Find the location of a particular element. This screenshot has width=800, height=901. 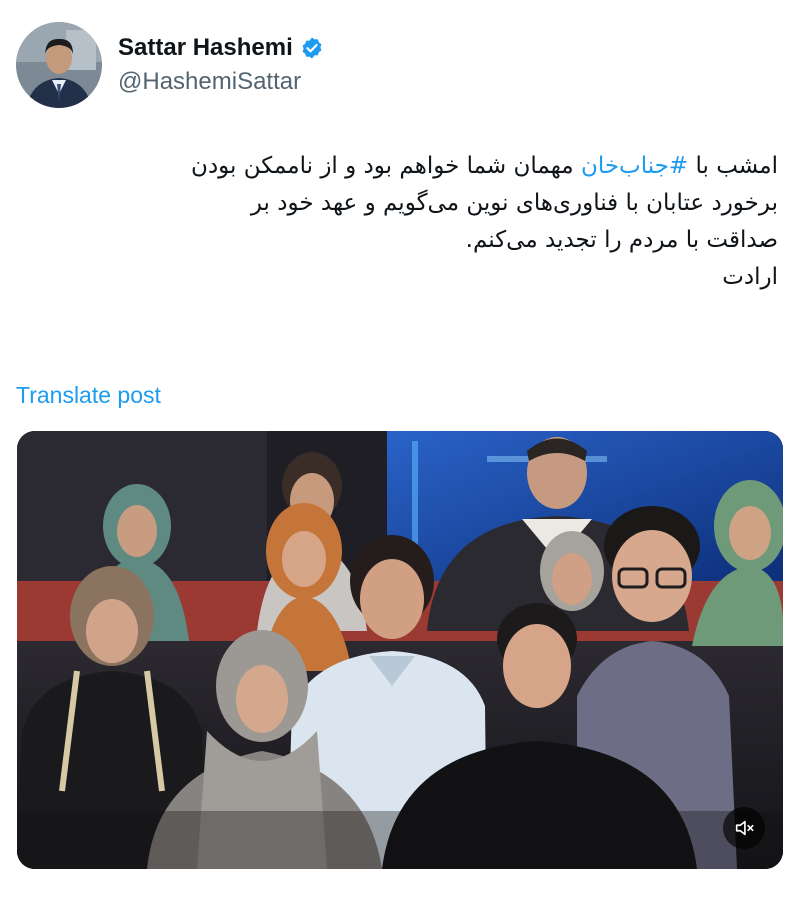

verified-badge-icon is located at coordinates (312, 48).